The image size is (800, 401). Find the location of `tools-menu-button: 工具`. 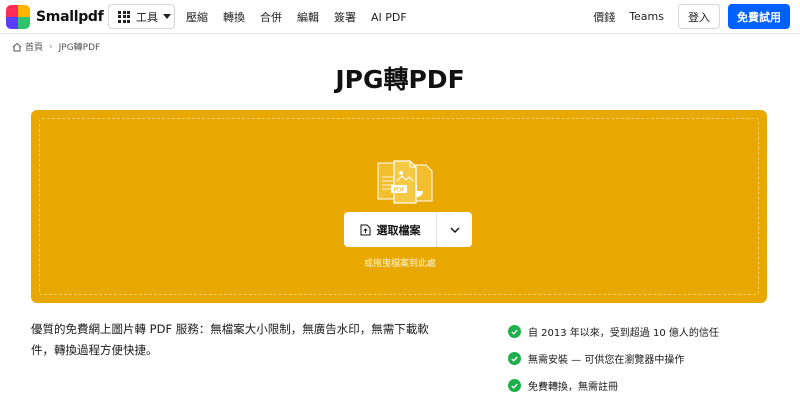

tools-menu-button: 工具 is located at coordinates (141, 16).